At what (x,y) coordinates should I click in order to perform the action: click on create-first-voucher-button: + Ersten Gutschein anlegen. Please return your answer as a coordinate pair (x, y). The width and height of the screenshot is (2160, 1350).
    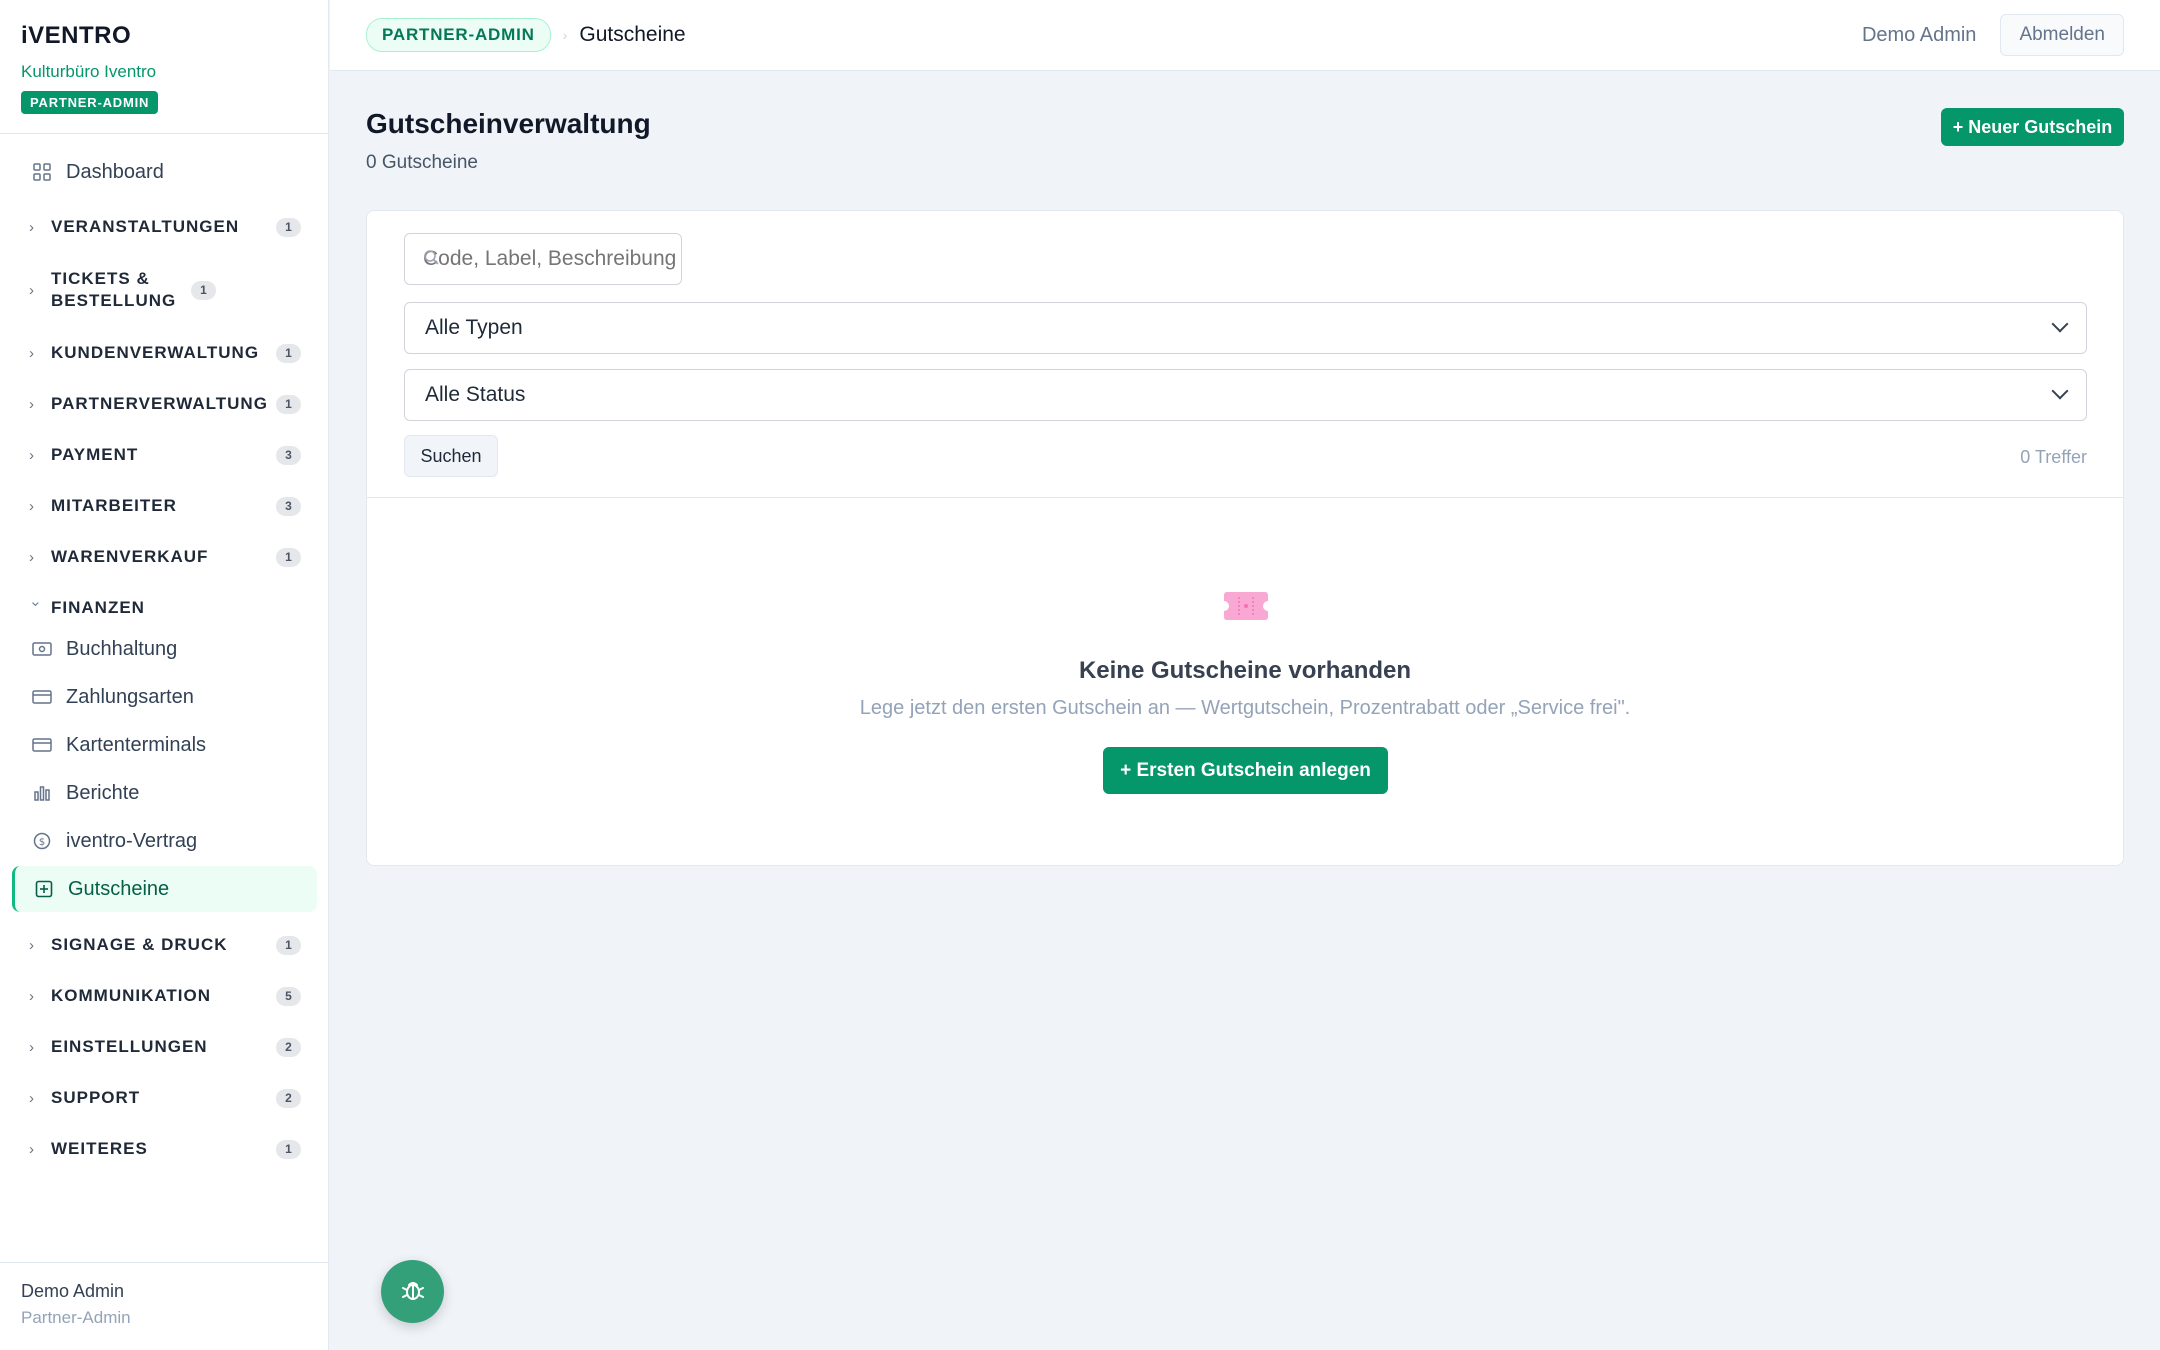
    Looking at the image, I should click on (1245, 770).